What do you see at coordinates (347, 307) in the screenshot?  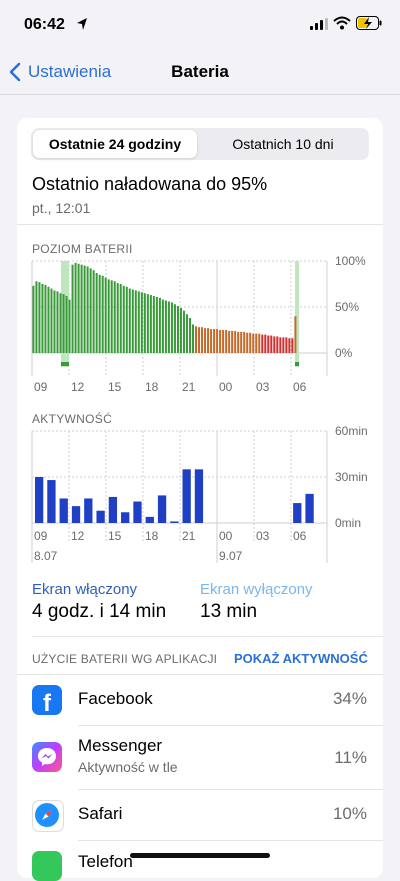 I see `battery-y-tick: 50%` at bounding box center [347, 307].